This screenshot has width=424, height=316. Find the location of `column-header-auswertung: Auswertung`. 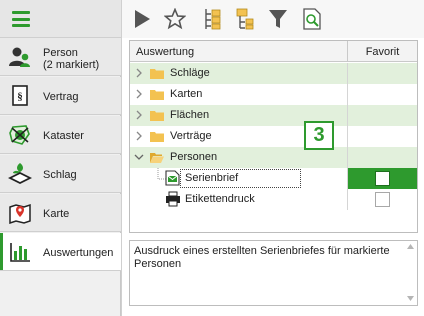

column-header-auswertung: Auswertung is located at coordinates (165, 52).